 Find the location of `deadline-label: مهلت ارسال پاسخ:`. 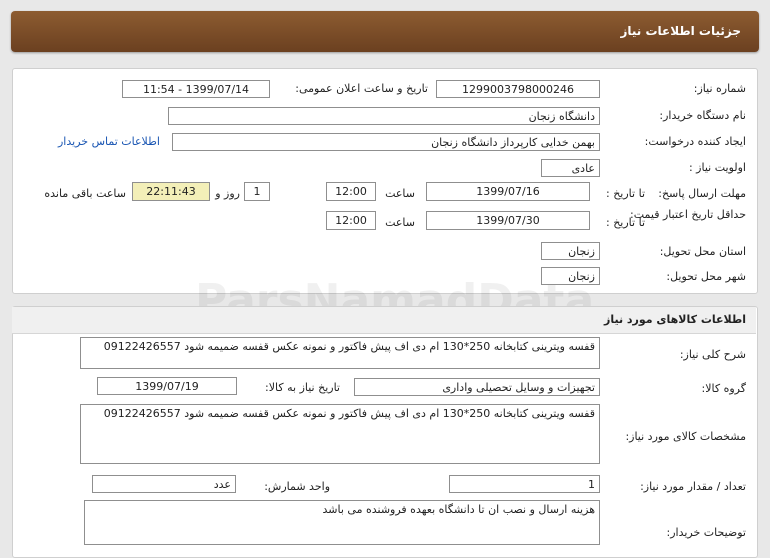

deadline-label: مهلت ارسال پاسخ: is located at coordinates (702, 193).